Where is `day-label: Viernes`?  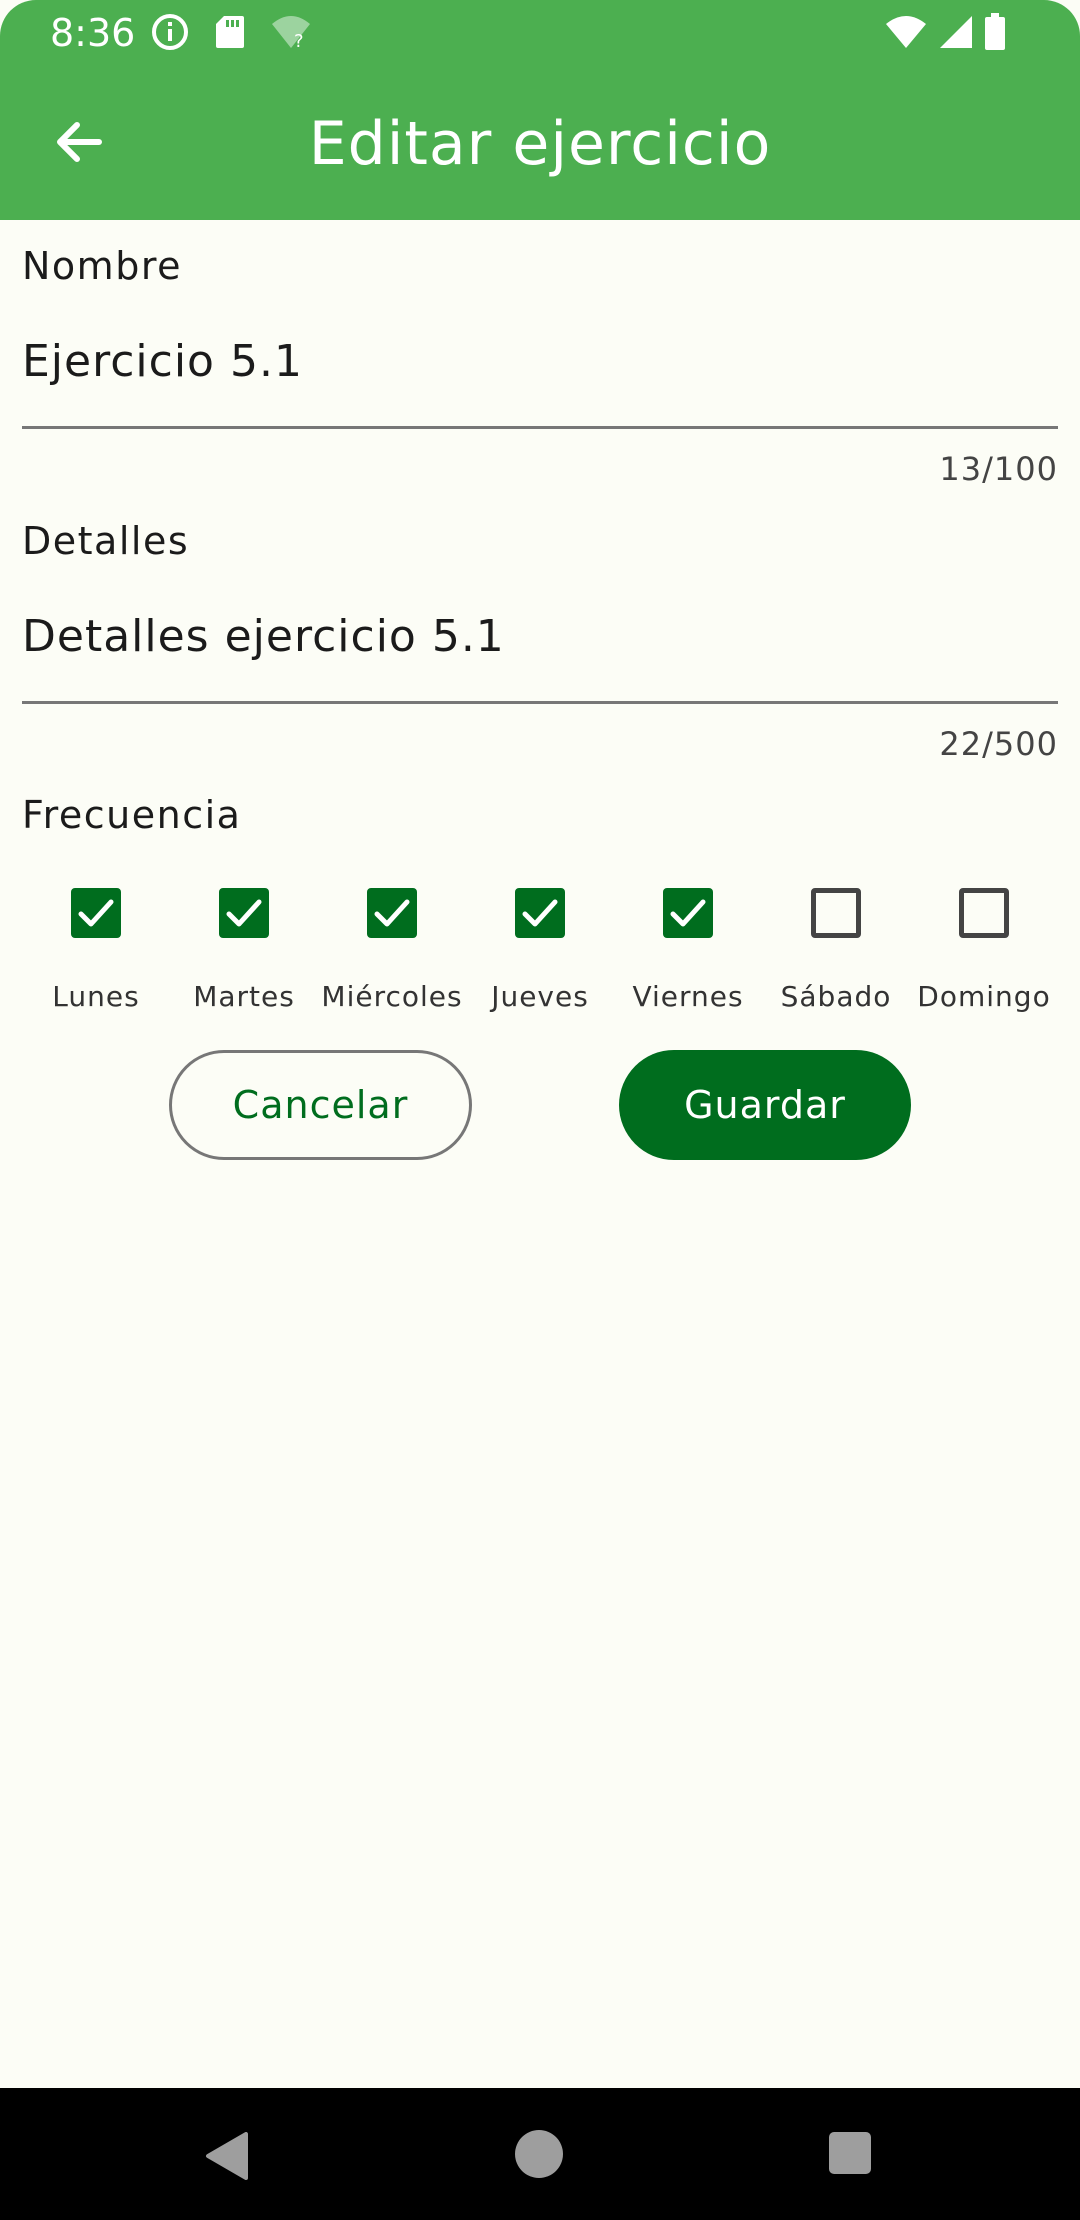
day-label: Viernes is located at coordinates (688, 996).